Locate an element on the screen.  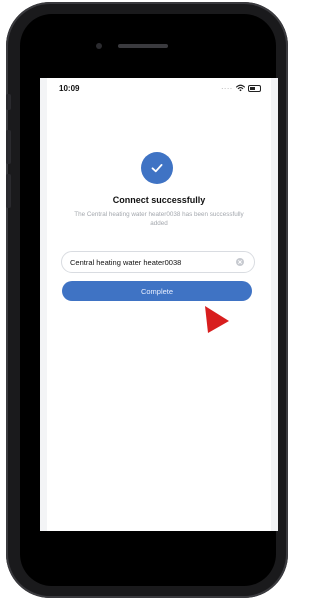
mute-switch is located at coordinates (8, 102).